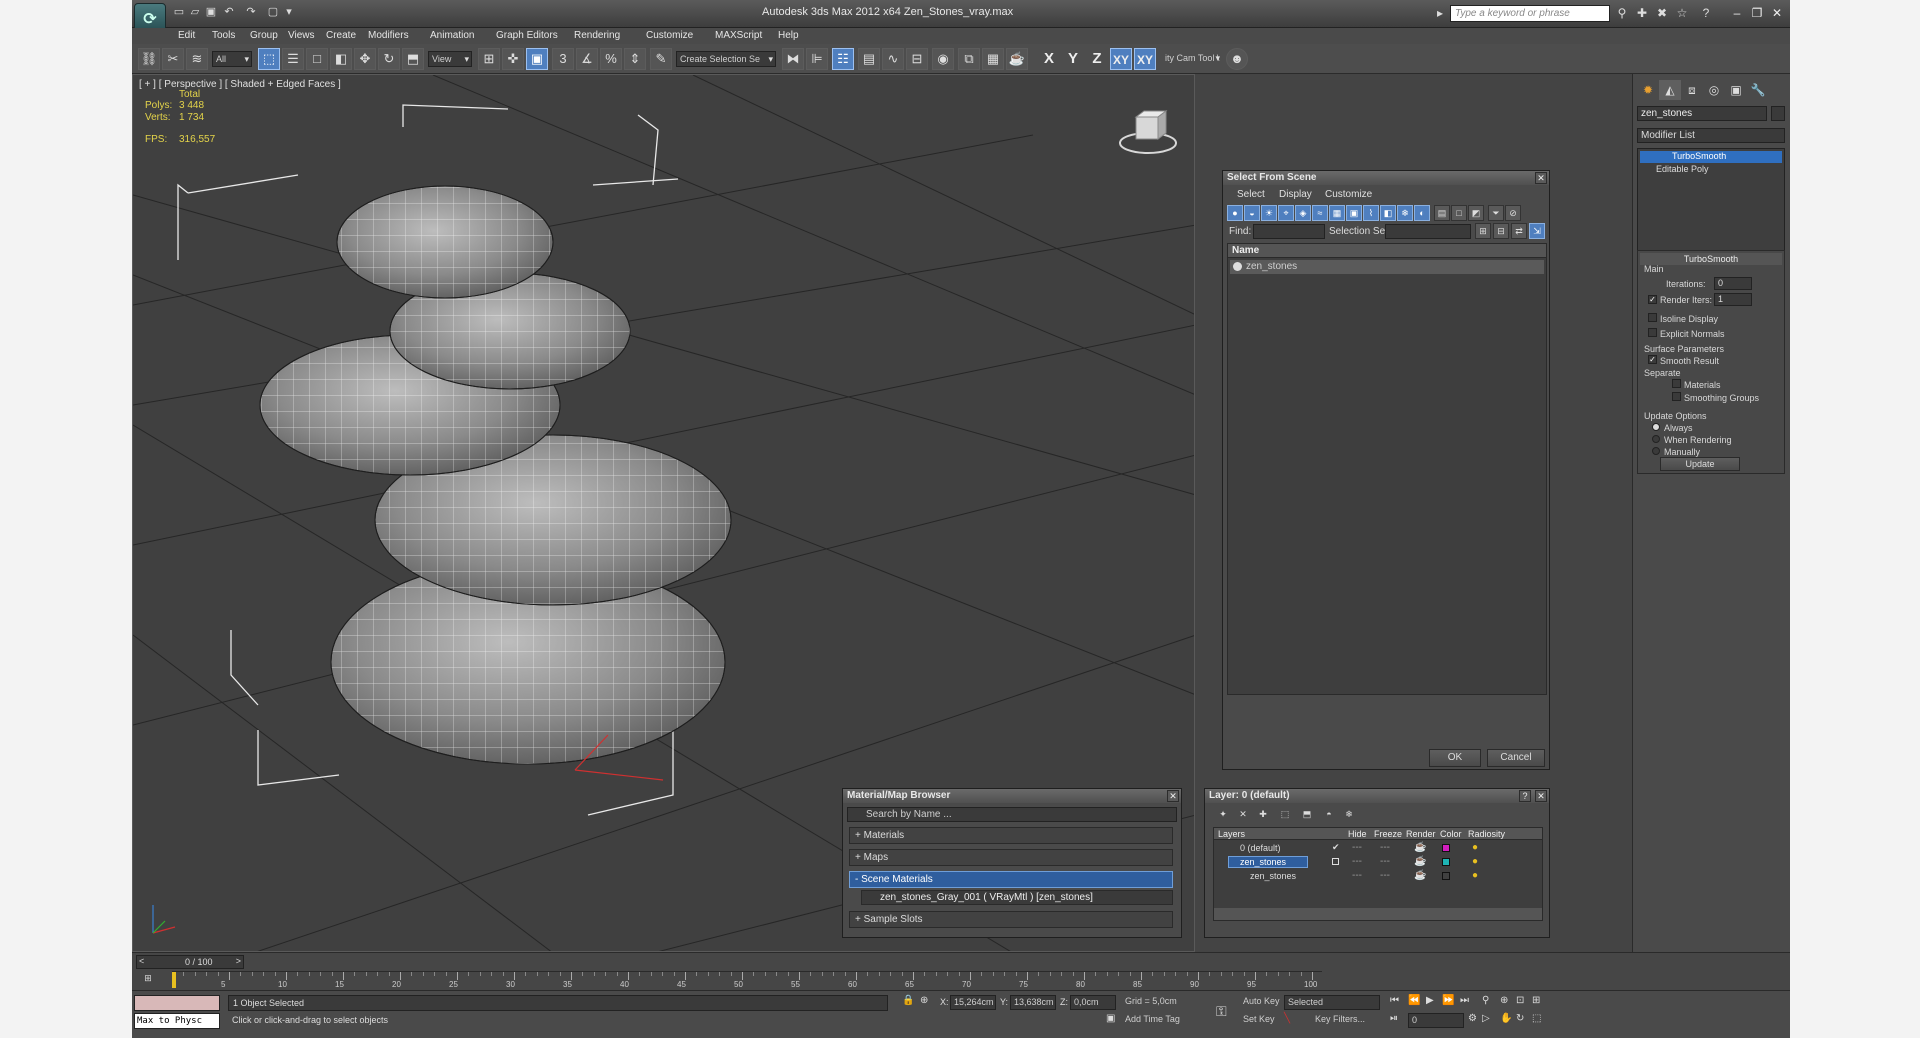 This screenshot has height=1038, width=1920. What do you see at coordinates (1017, 59) in the screenshot?
I see `render-production-icon: ☕` at bounding box center [1017, 59].